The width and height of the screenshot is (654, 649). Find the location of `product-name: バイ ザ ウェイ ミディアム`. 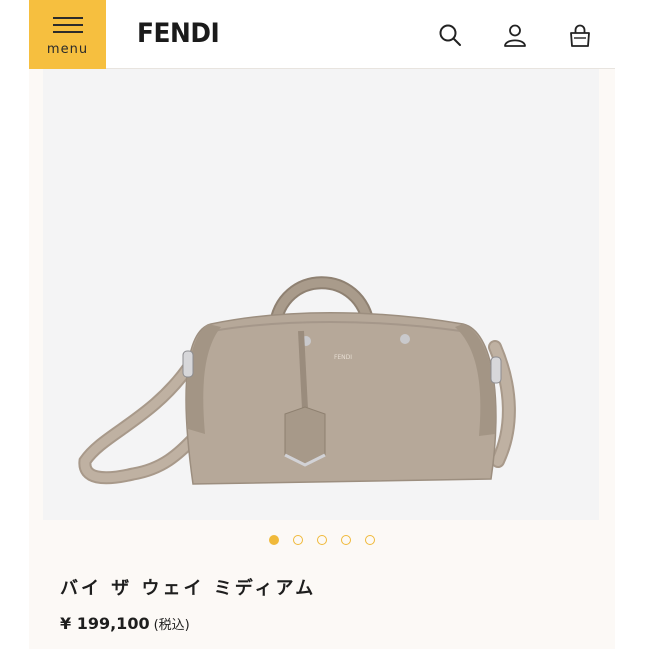

product-name: バイ ザ ウェイ ミディアム is located at coordinates (188, 588).